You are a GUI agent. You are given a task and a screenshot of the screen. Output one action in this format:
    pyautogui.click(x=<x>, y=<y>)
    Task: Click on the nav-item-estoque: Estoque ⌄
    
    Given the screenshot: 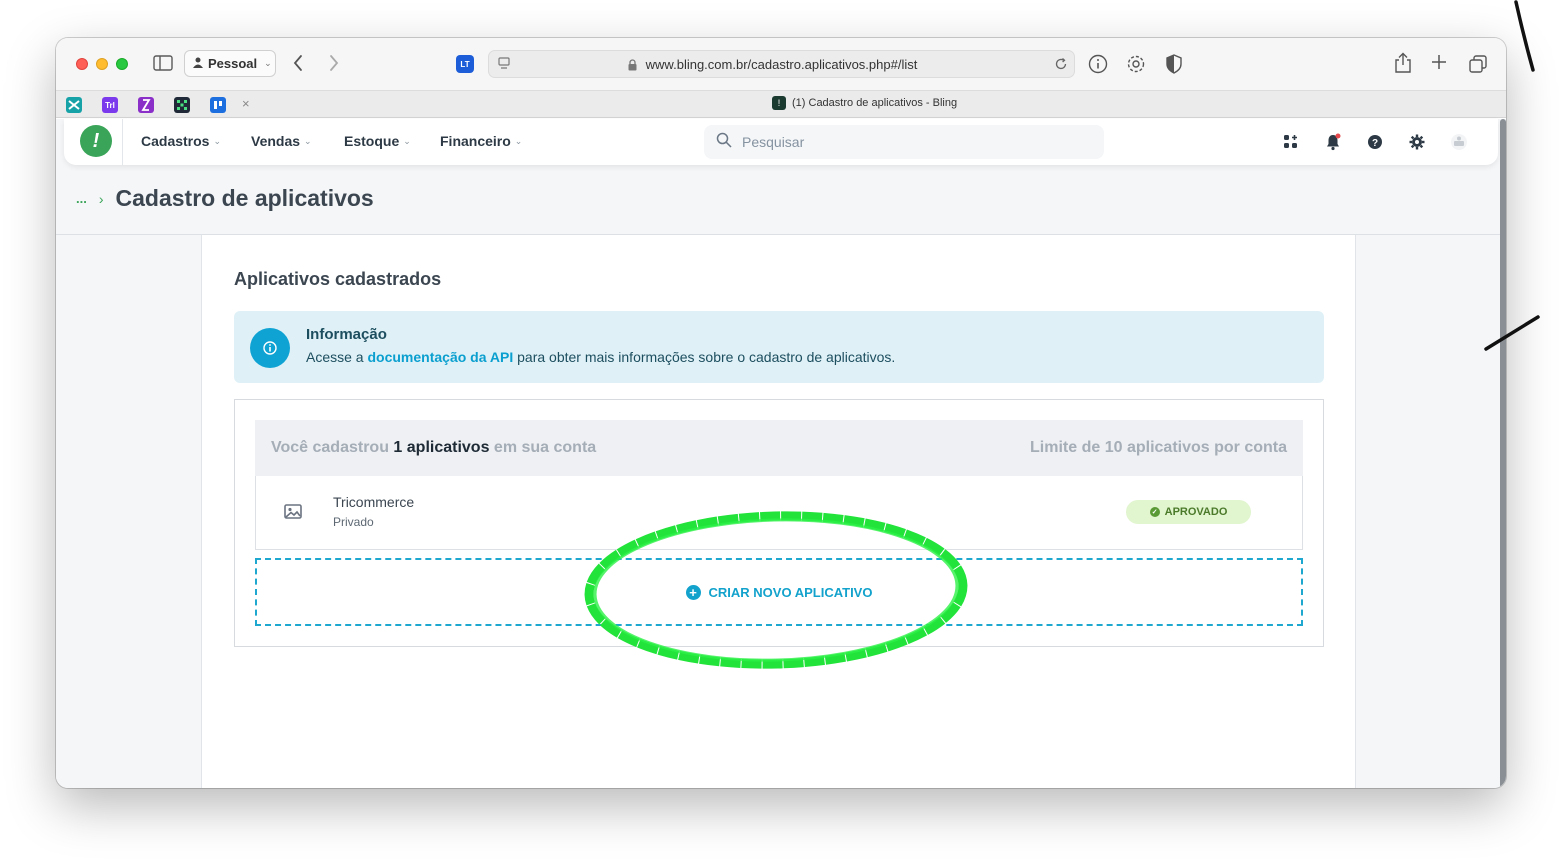 What is the action you would take?
    pyautogui.click(x=377, y=141)
    